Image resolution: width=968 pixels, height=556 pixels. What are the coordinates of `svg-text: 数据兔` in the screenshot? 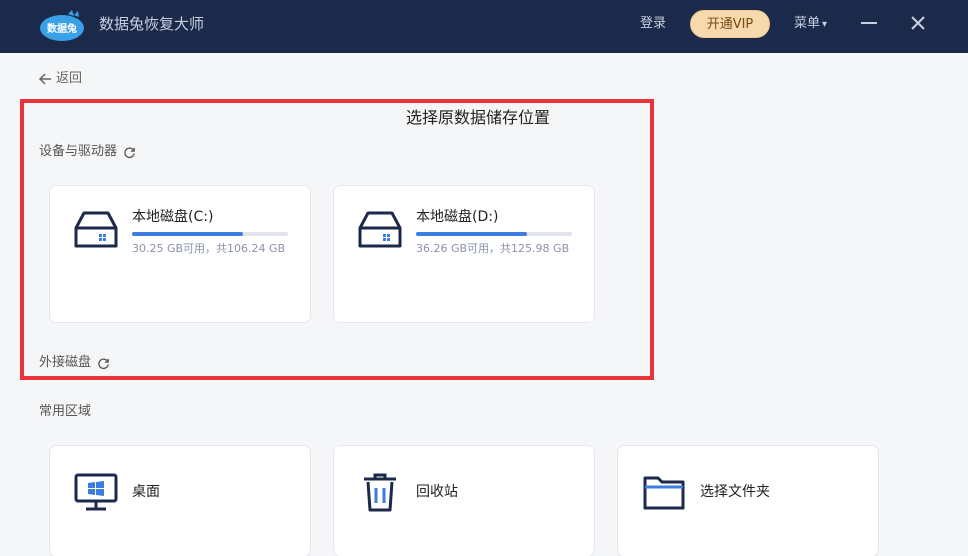 It's located at (62, 28).